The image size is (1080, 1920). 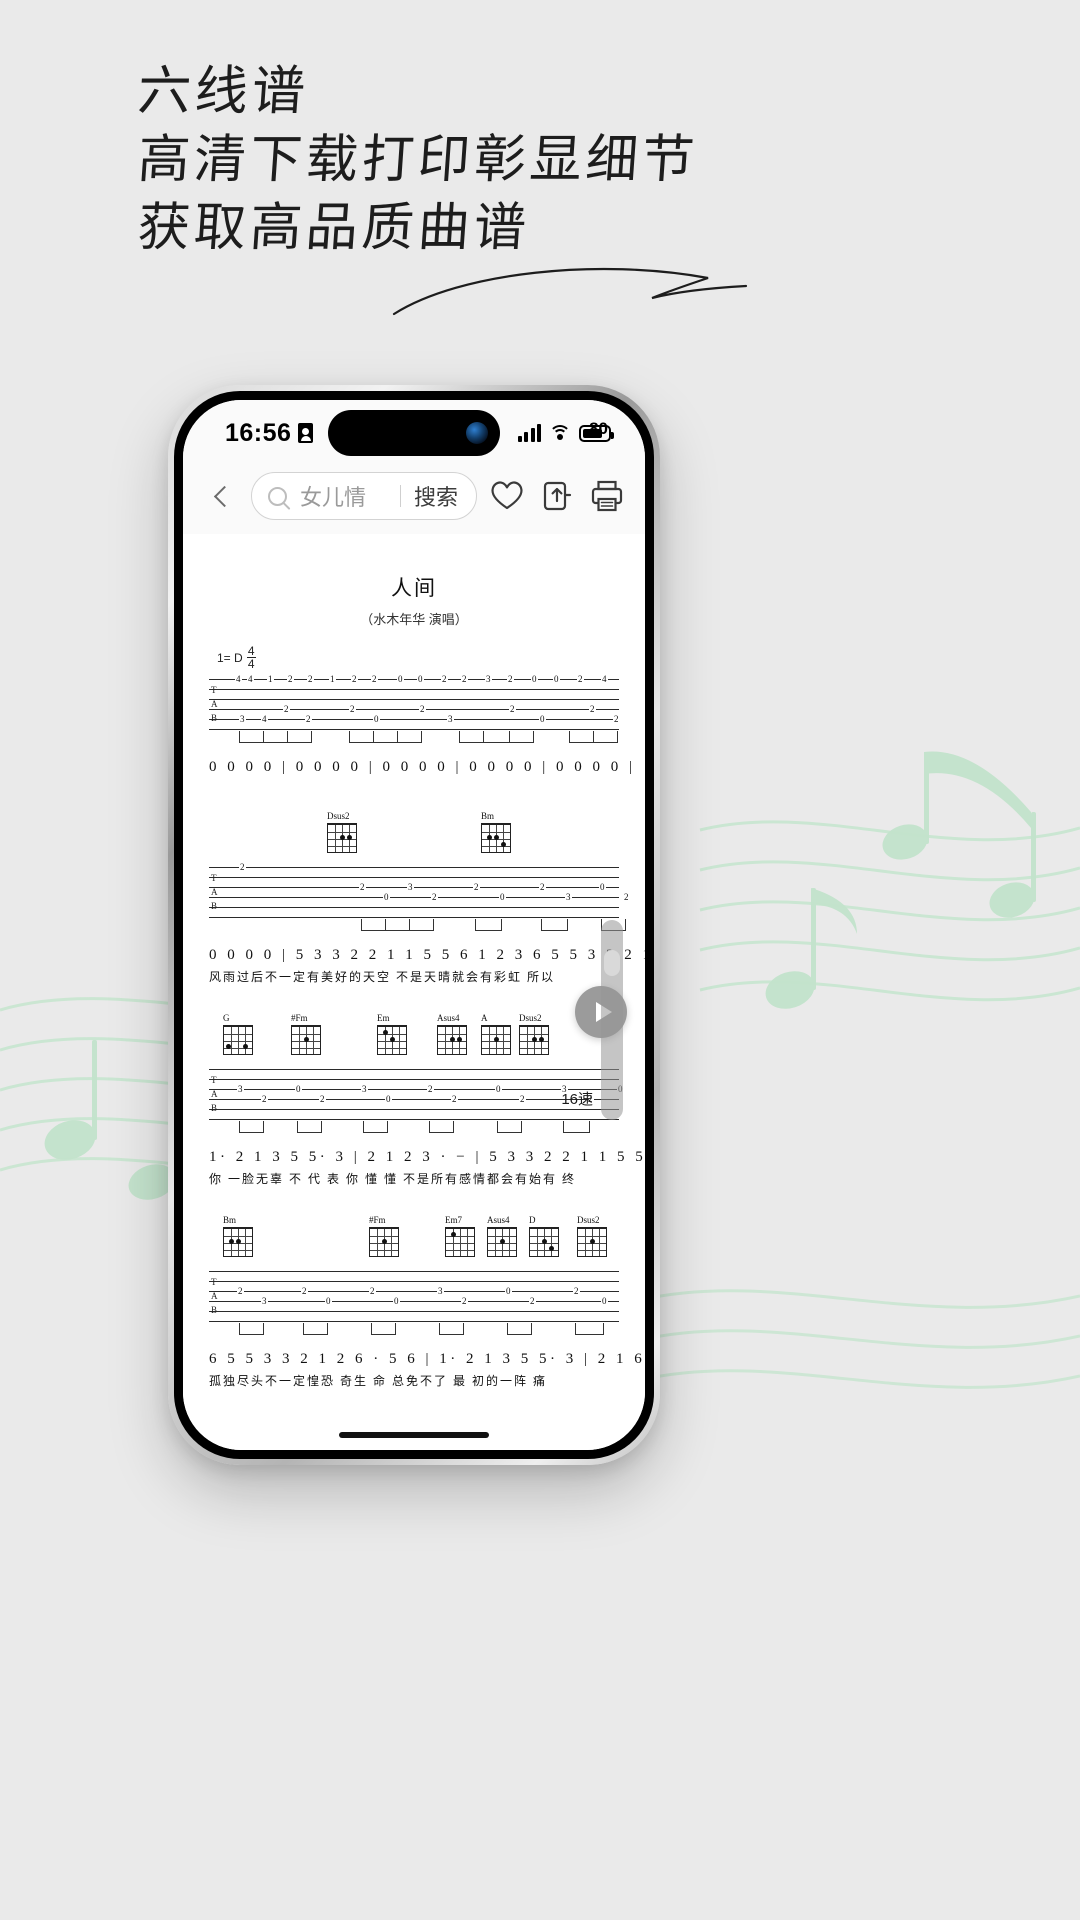 What do you see at coordinates (306, 433) in the screenshot?
I see `id-card-icon` at bounding box center [306, 433].